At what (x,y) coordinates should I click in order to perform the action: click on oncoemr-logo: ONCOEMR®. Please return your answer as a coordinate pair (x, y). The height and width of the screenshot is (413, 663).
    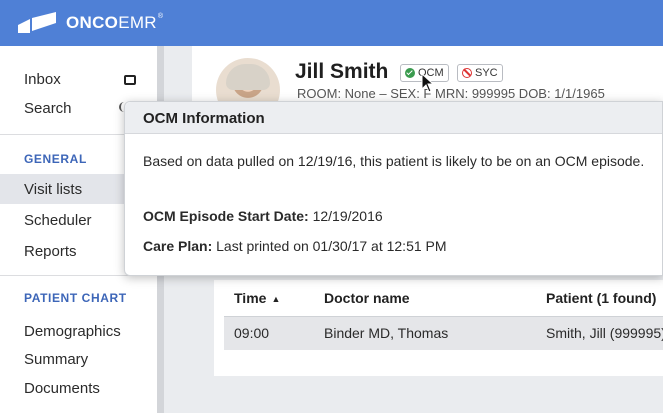
    Looking at the image, I should click on (89, 23).